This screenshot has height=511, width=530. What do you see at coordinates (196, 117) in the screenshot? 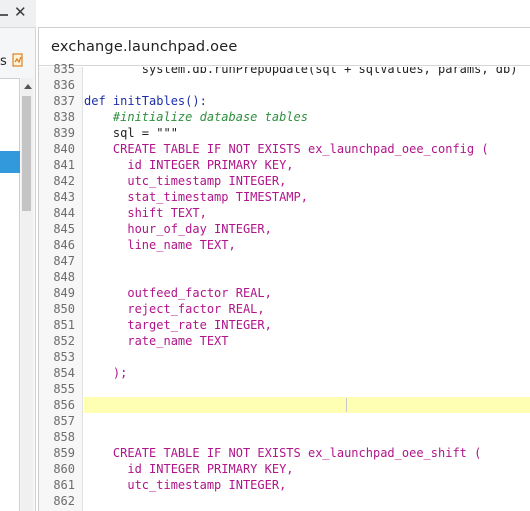
I see `code-line: #initialize database tables` at bounding box center [196, 117].